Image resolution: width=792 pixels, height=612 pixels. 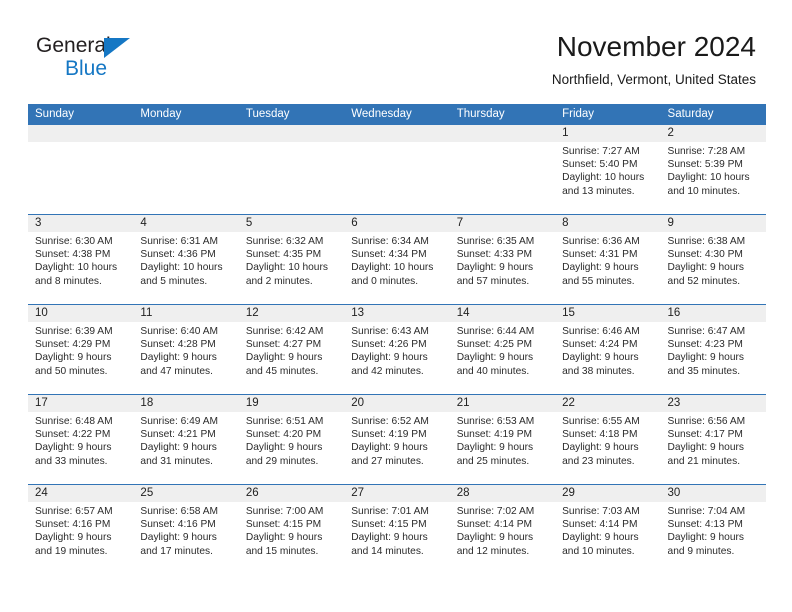 I want to click on sunrise-text: Sunrise: 6:57 AM, so click(x=74, y=511).